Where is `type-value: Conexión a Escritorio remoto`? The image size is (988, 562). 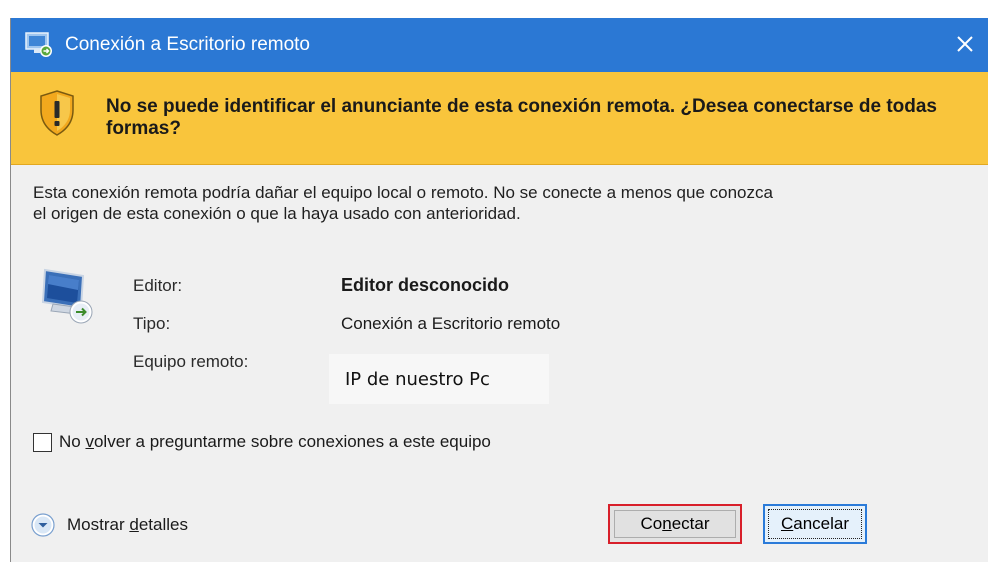 type-value: Conexión a Escritorio remoto is located at coordinates (451, 323).